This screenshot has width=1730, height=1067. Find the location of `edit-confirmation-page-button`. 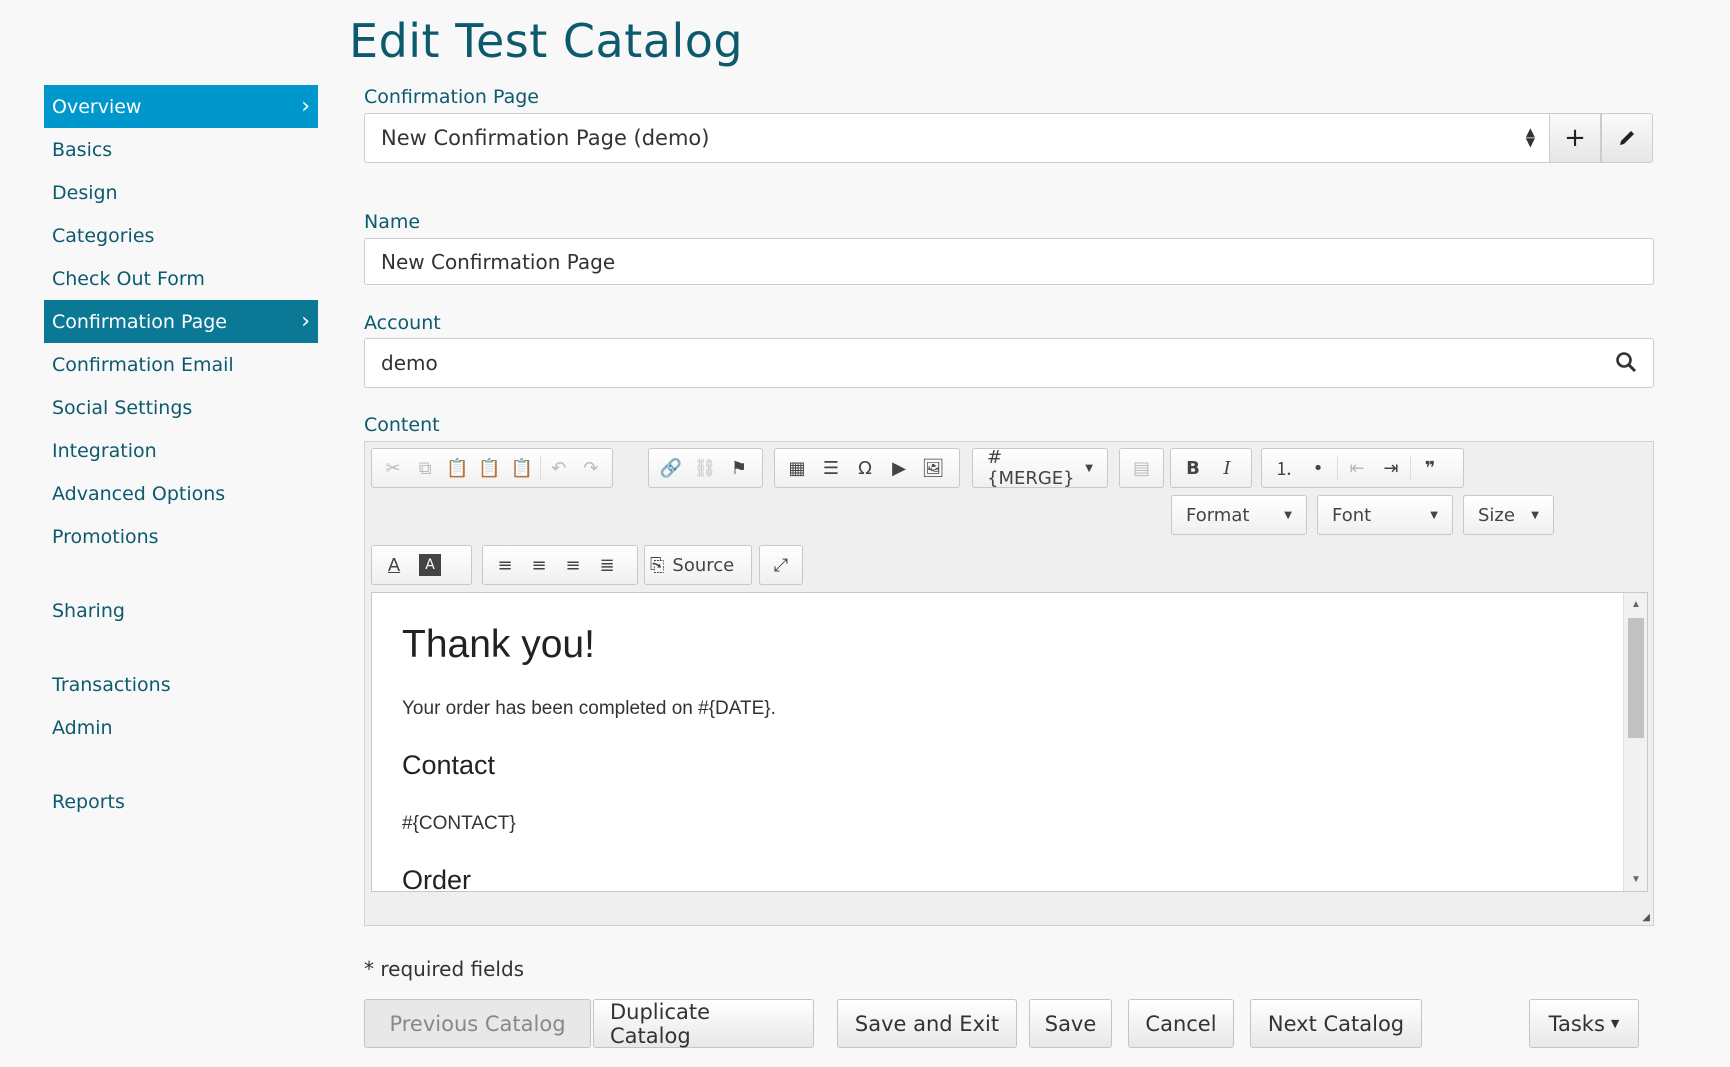

edit-confirmation-page-button is located at coordinates (1627, 138).